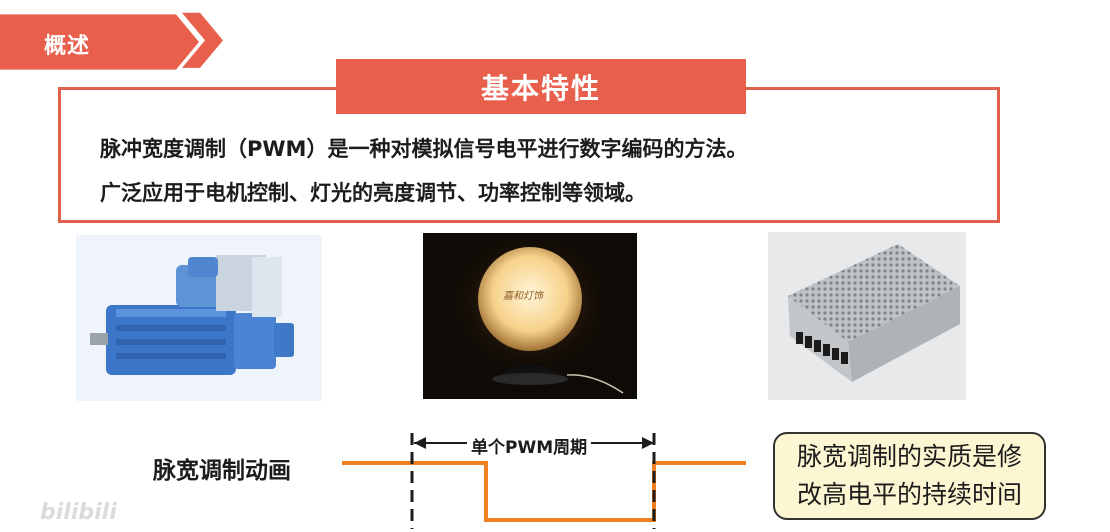 Image resolution: width=1110 pixels, height=532 pixels. Describe the element at coordinates (222, 471) in the screenshot. I see `pwm-animation-label: 脉宽调制动画` at that location.